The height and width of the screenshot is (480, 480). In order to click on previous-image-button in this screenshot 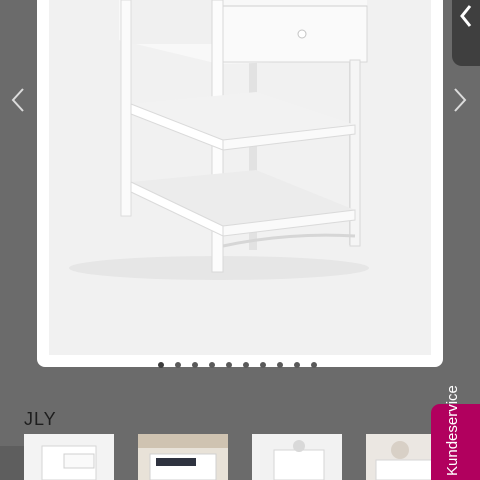, I will do `click(18, 100)`.